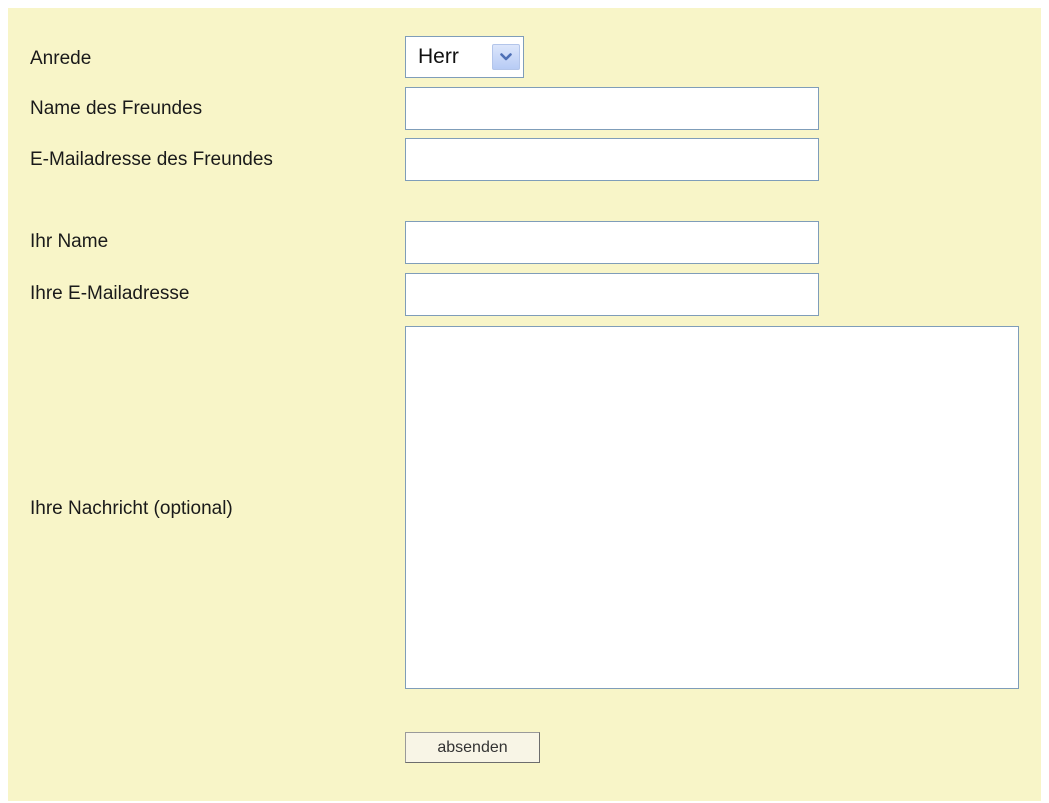  I want to click on message-label: Ihre Nachricht (optional), so click(131, 508).